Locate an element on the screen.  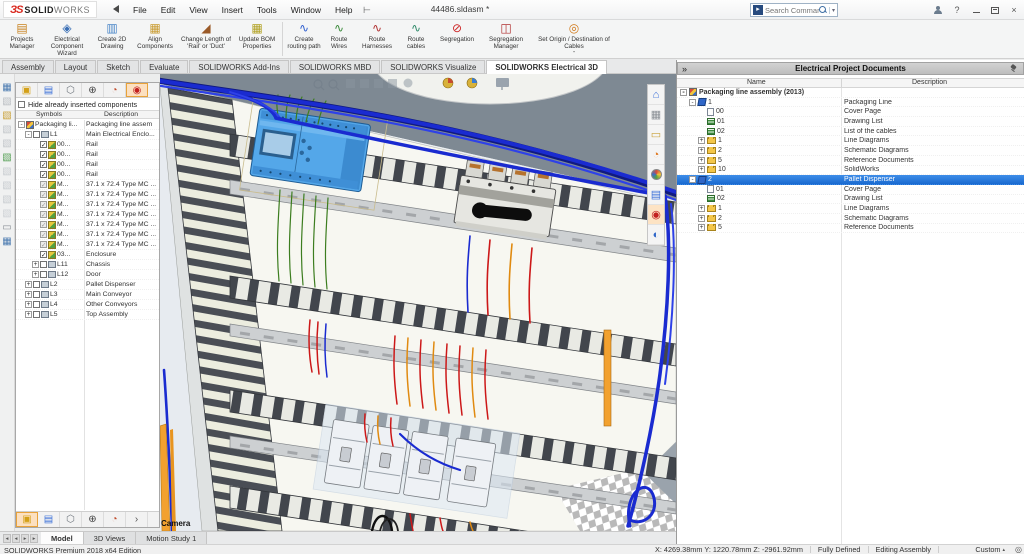
minimize-button is located at coordinates (976, 10).